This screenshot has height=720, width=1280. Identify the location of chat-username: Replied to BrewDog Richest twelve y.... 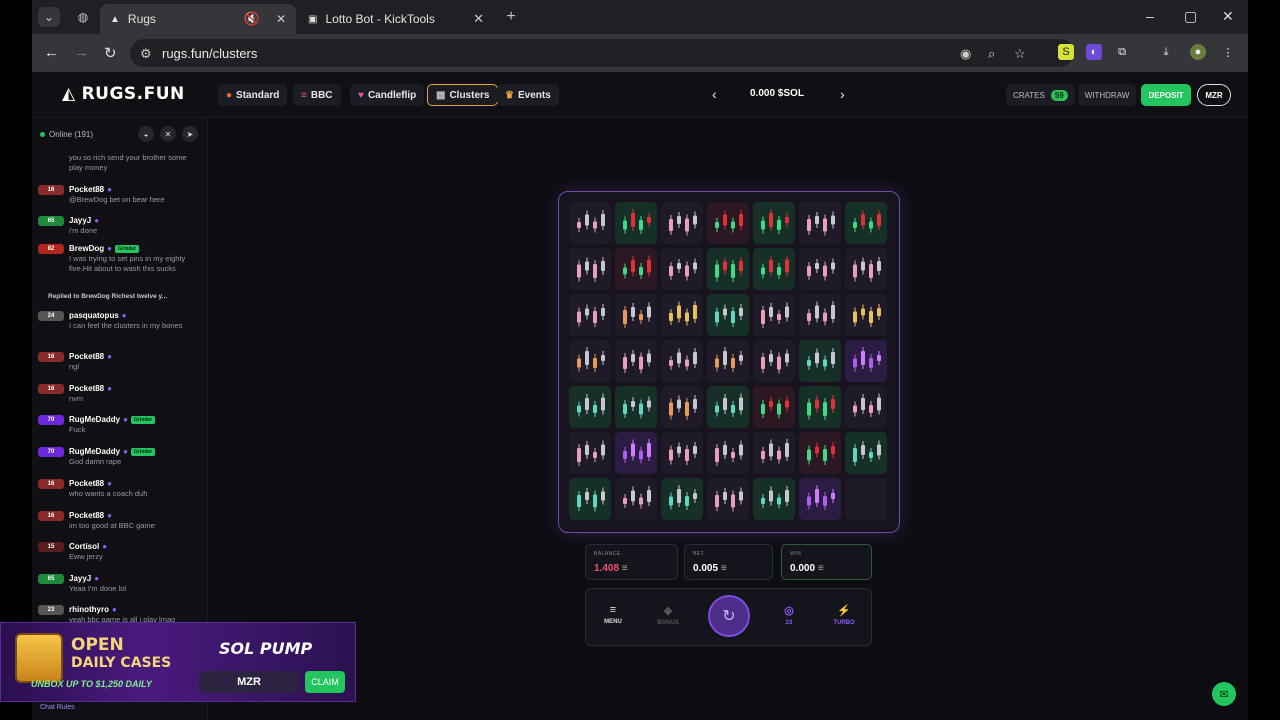
(107, 296).